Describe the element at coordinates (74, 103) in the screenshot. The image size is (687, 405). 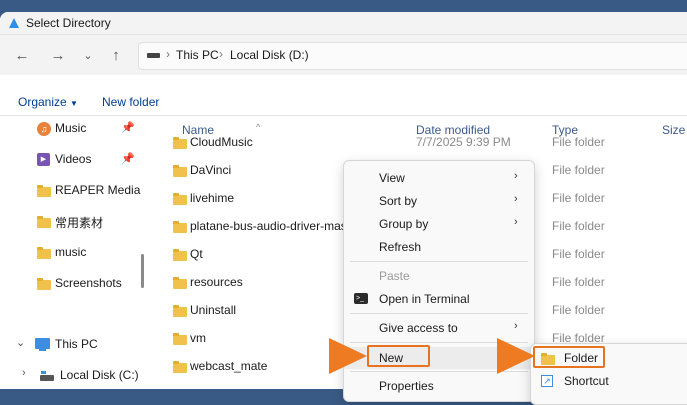
I see `caret-down-icon: ▼` at that location.